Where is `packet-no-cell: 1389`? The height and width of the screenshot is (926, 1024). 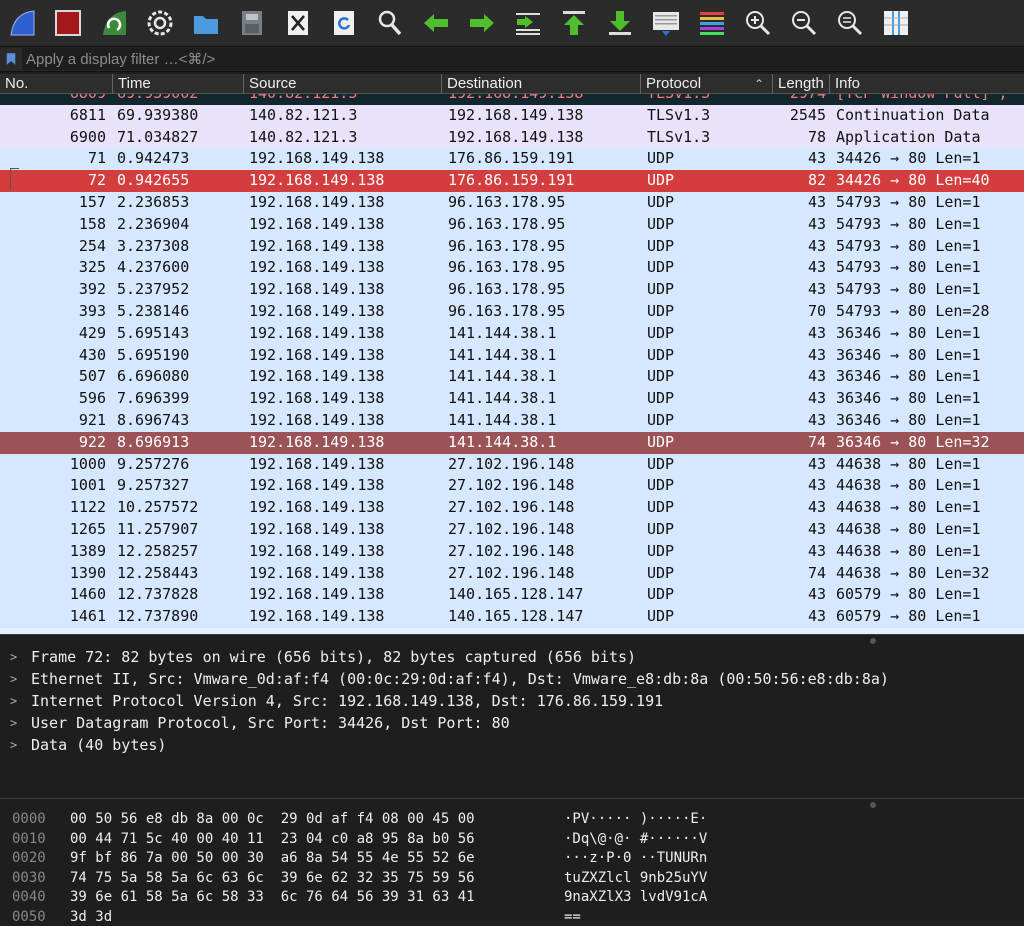
packet-no-cell: 1389 is located at coordinates (87, 550).